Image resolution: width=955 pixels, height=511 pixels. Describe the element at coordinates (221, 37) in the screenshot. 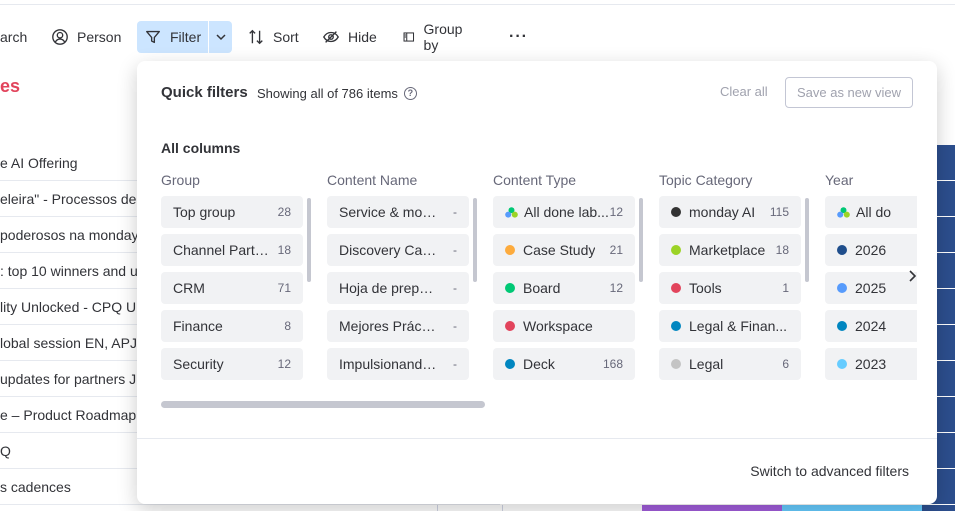

I see `chevron-down-icon` at that location.